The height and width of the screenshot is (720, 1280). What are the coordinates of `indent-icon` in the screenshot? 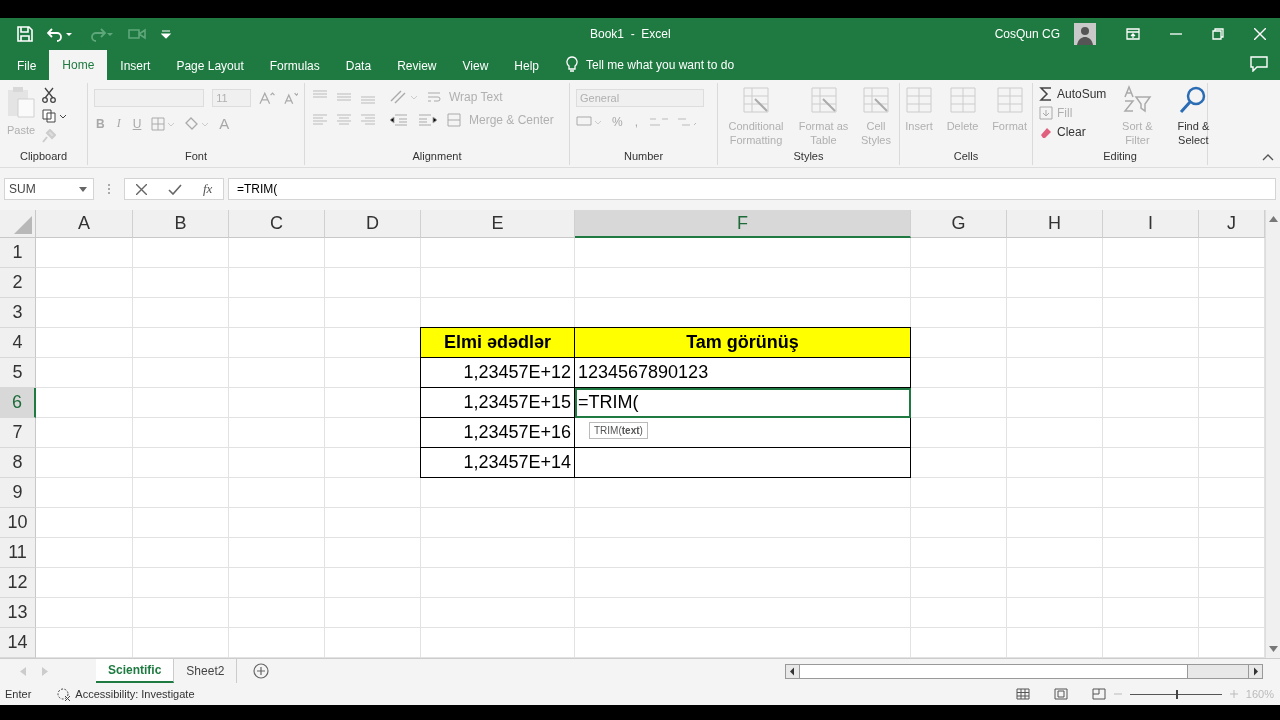 It's located at (414, 120).